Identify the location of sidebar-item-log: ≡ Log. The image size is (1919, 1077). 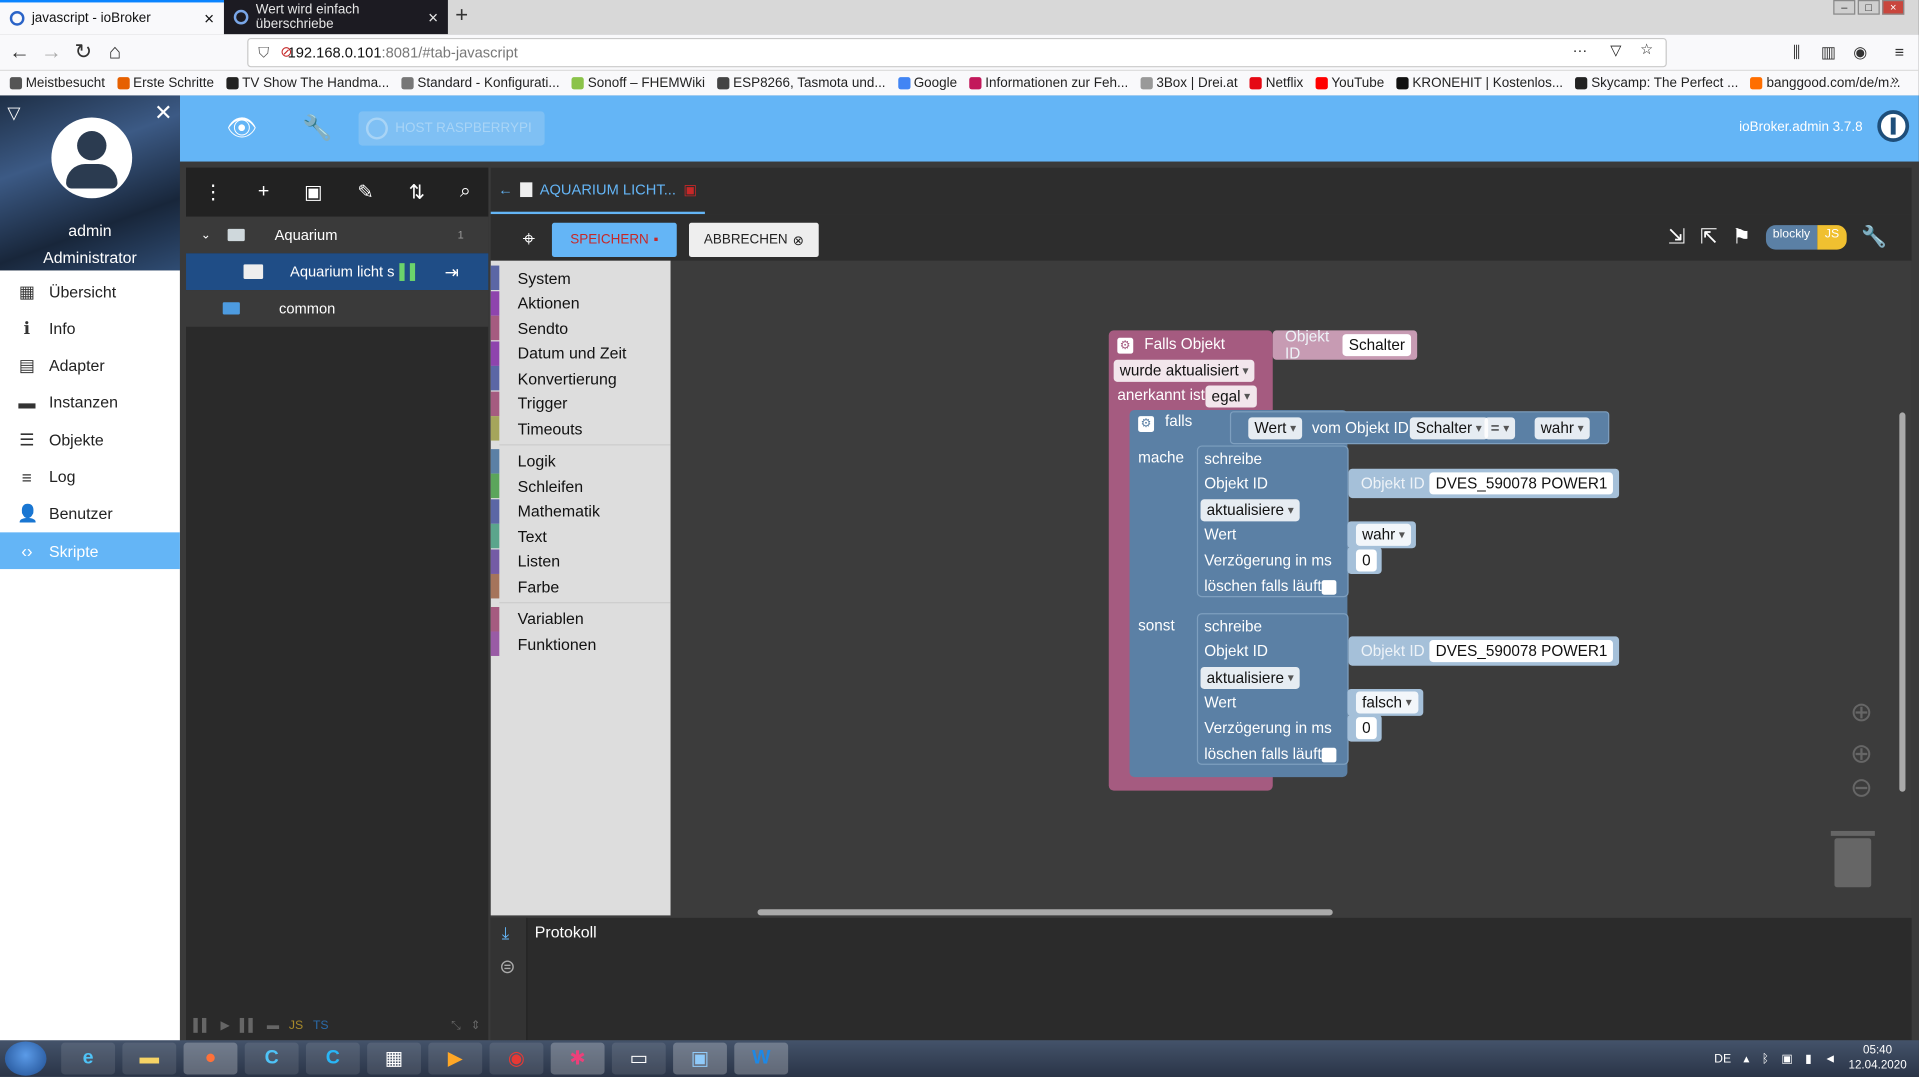
(90, 476).